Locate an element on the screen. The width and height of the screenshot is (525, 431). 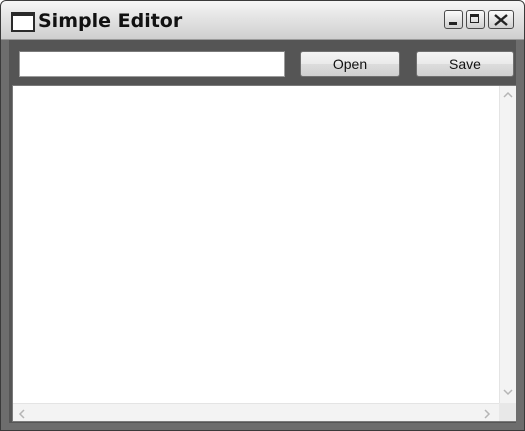
title-bar: Simple Editor is located at coordinates (262, 20).